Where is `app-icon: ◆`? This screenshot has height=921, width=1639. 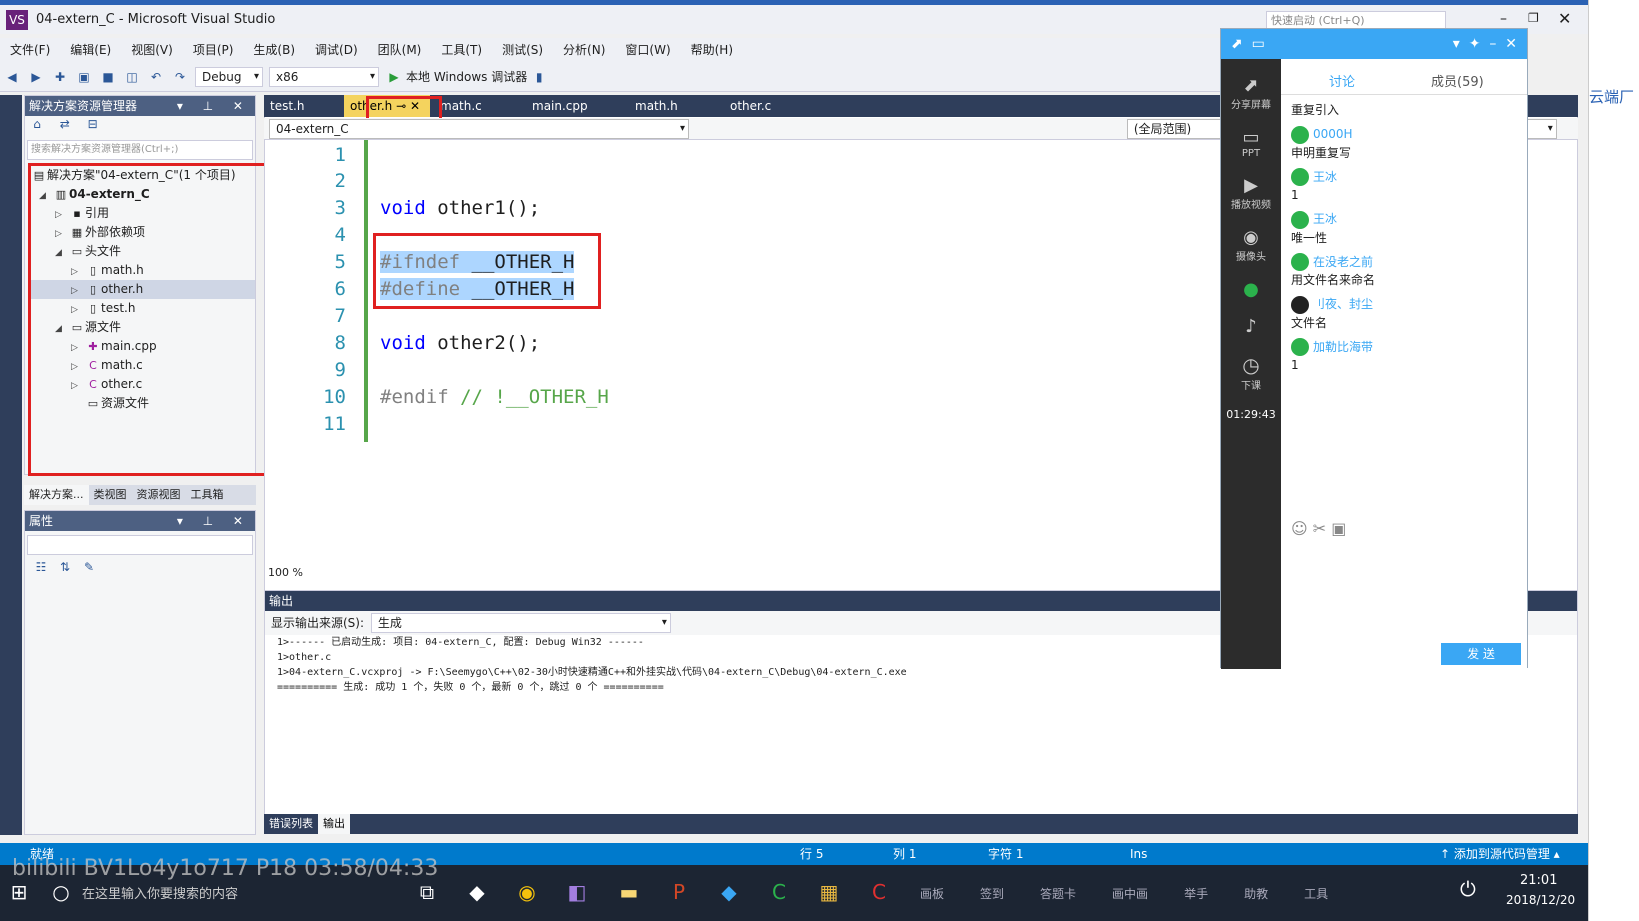 app-icon: ◆ is located at coordinates (477, 892).